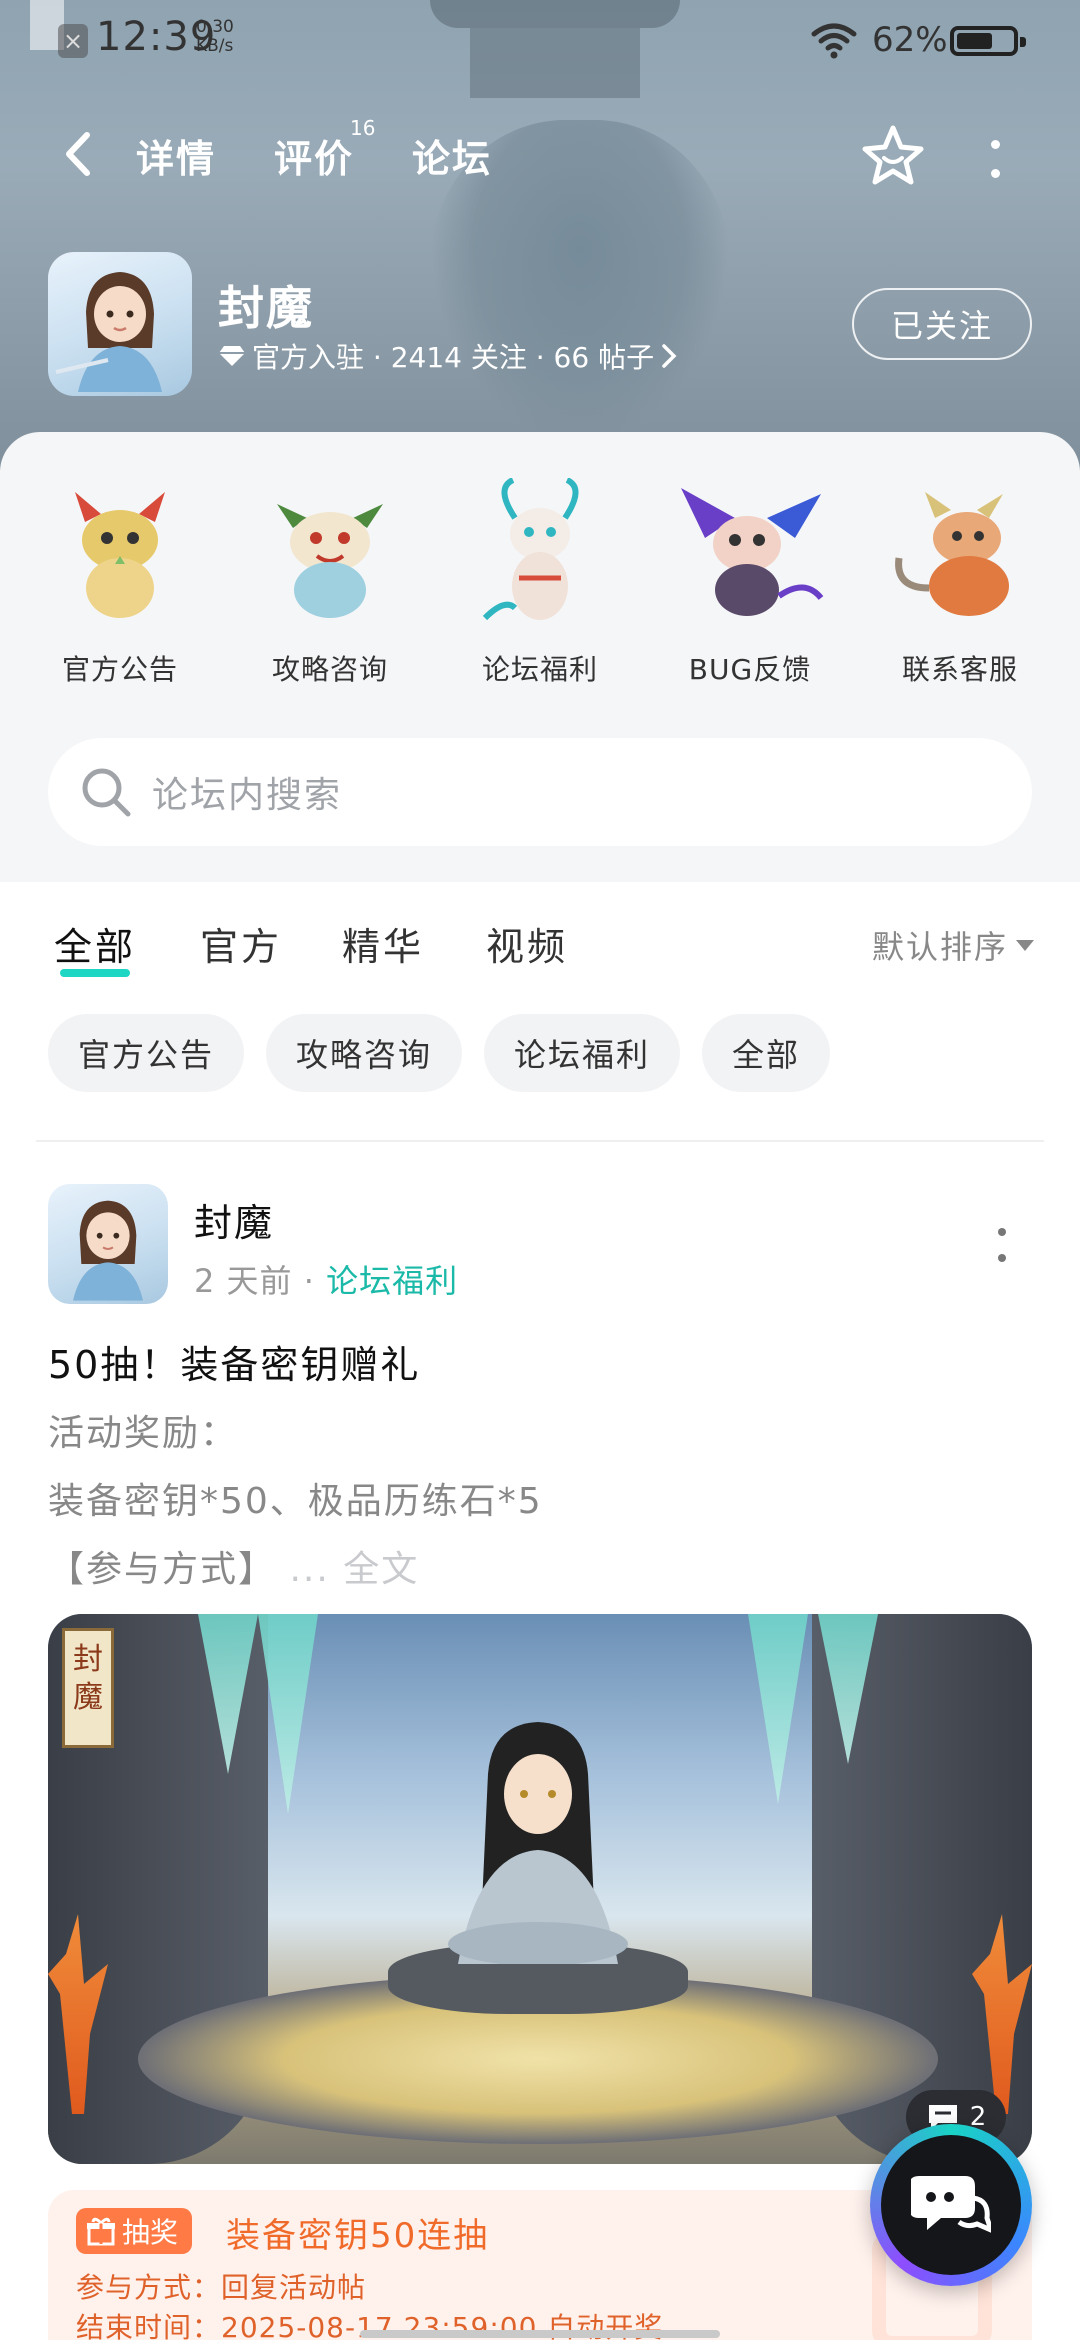 The width and height of the screenshot is (1080, 2340). What do you see at coordinates (162, 1569) in the screenshot?
I see `post-body-text: 【参与方式】` at bounding box center [162, 1569].